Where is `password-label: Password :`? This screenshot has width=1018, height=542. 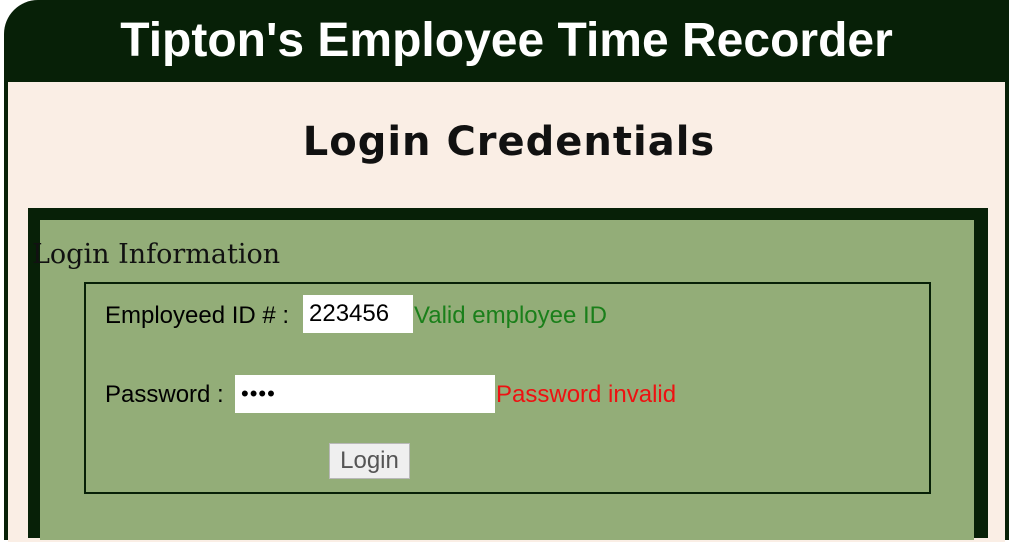
password-label: Password : is located at coordinates (164, 394).